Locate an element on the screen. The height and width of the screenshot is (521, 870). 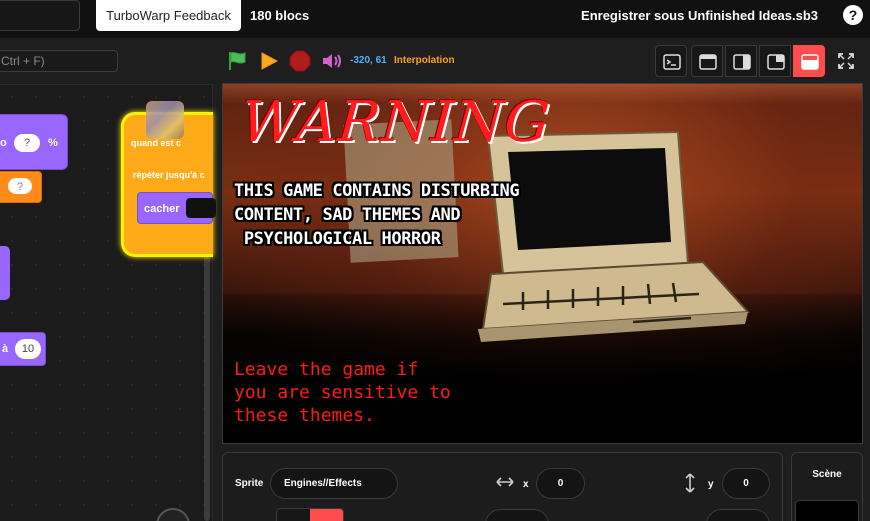
small-stage-button is located at coordinates (707, 61).